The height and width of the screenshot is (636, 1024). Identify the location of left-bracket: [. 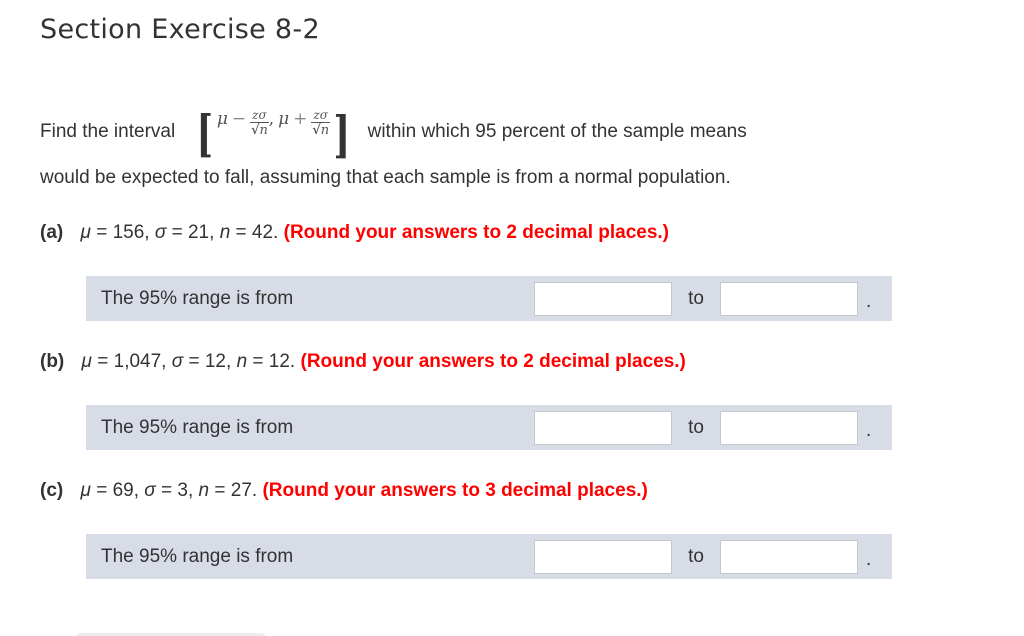
(205, 133).